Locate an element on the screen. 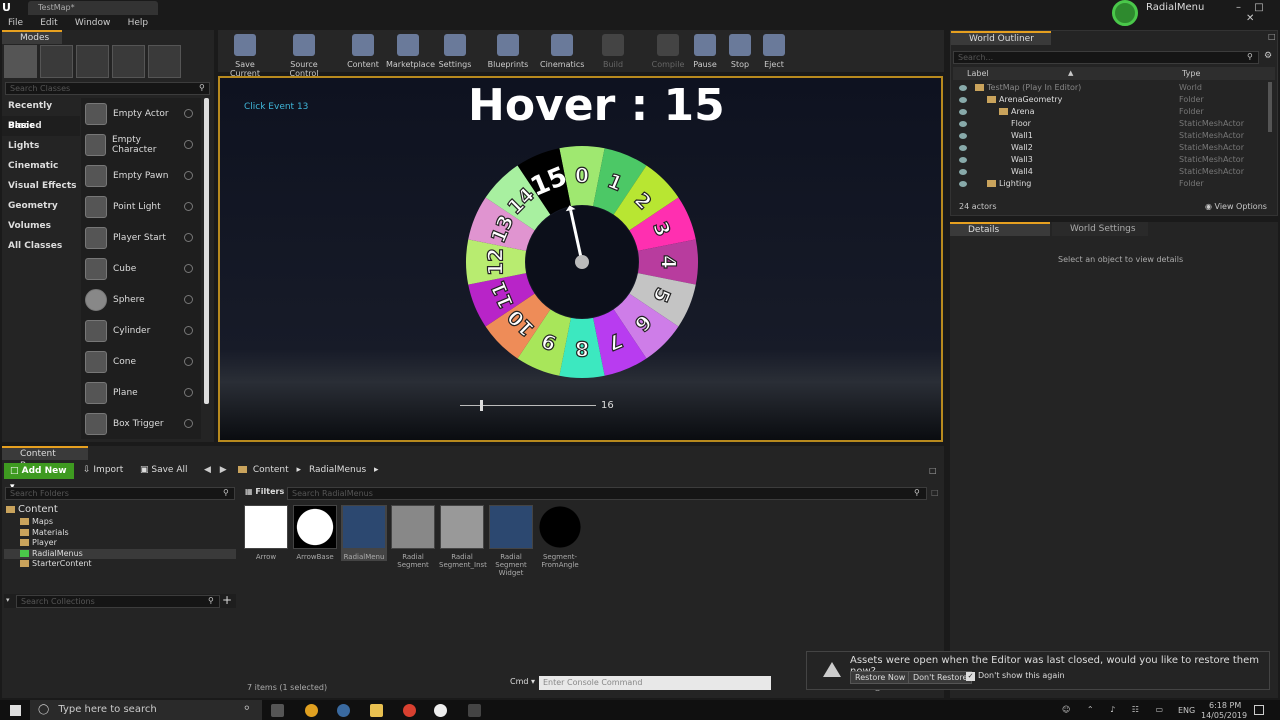 The image size is (1280, 720). outliner-pin-icon: □ is located at coordinates (1272, 36).